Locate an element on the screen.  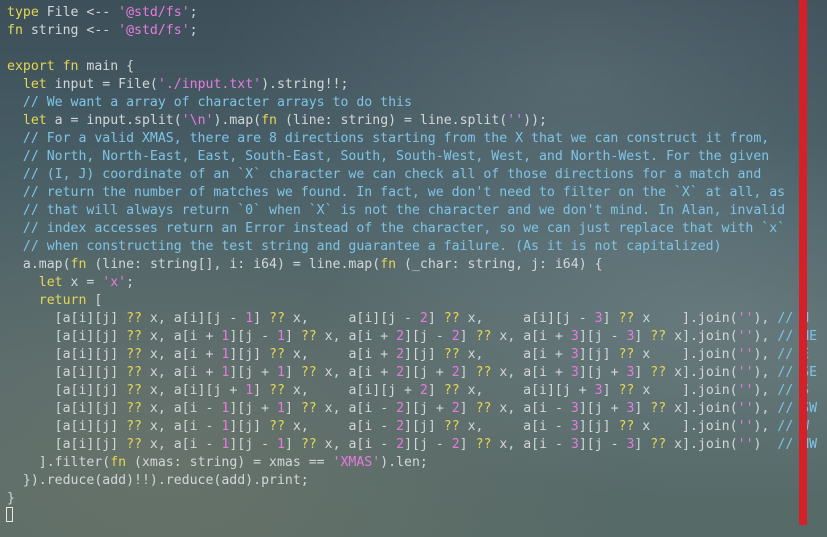
code-token: } is located at coordinates (11, 498).